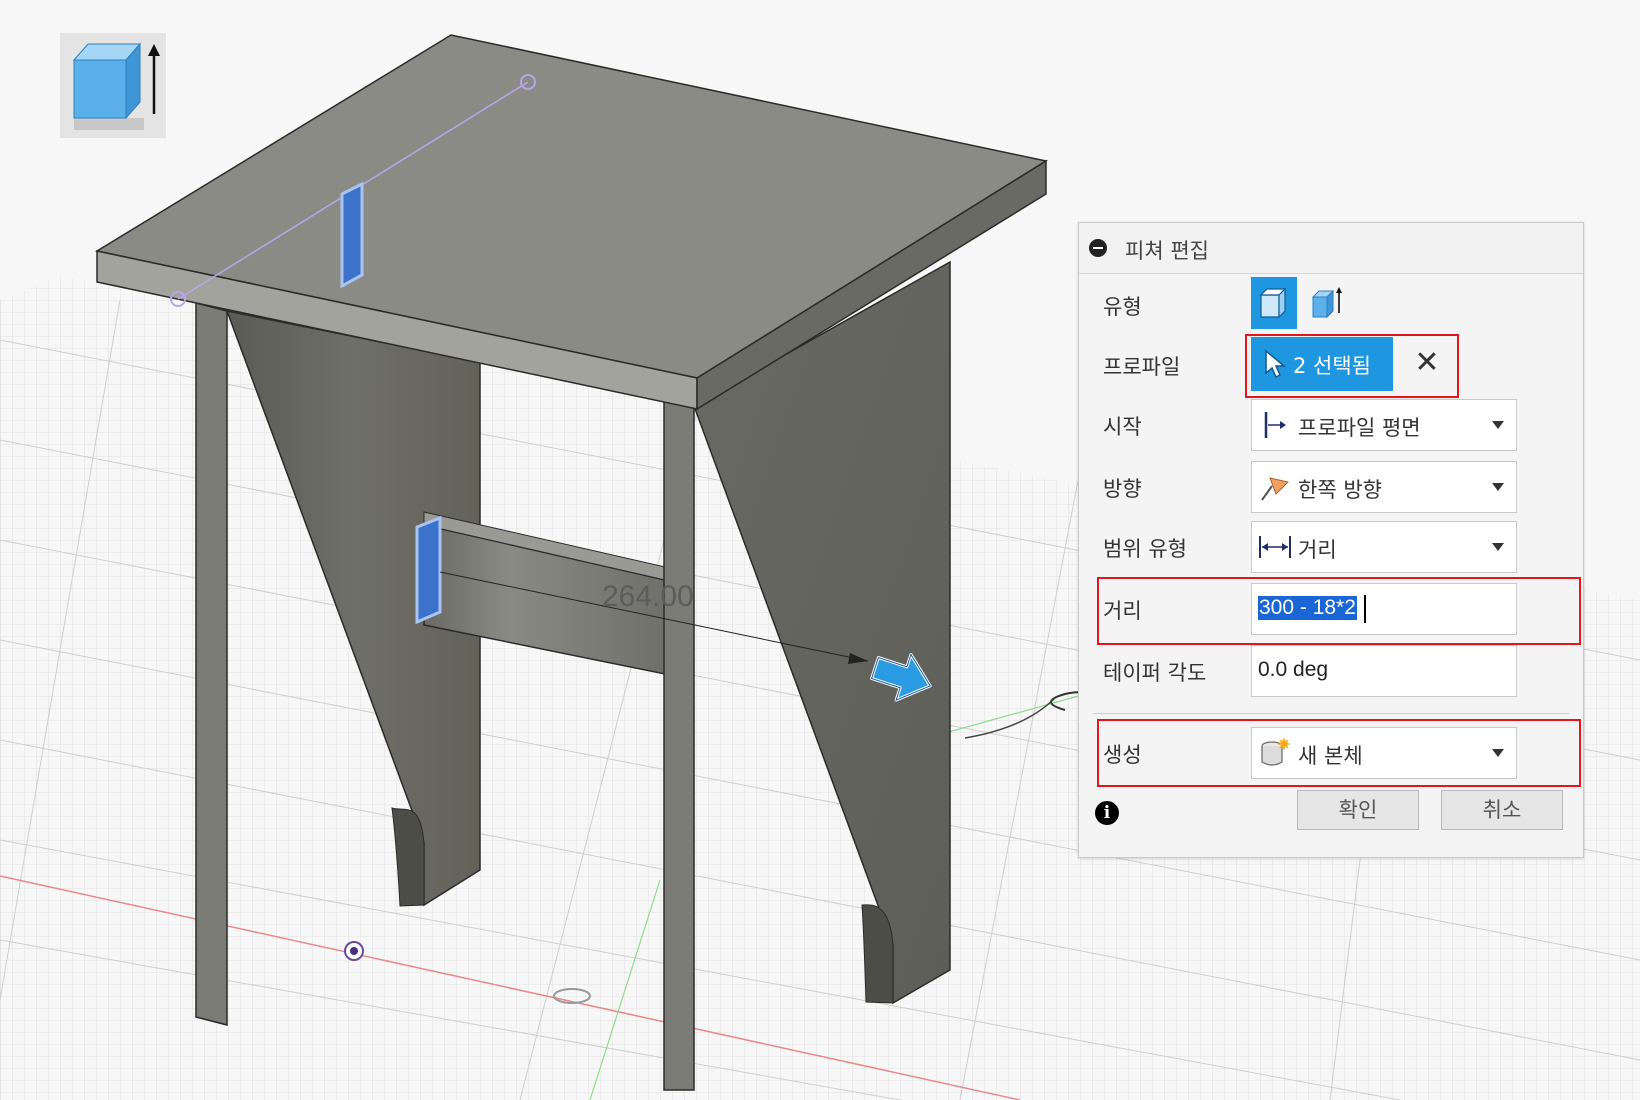 Image resolution: width=1640 pixels, height=1100 pixels. I want to click on profile-selection-text: 2 선택됨, so click(1332, 366).